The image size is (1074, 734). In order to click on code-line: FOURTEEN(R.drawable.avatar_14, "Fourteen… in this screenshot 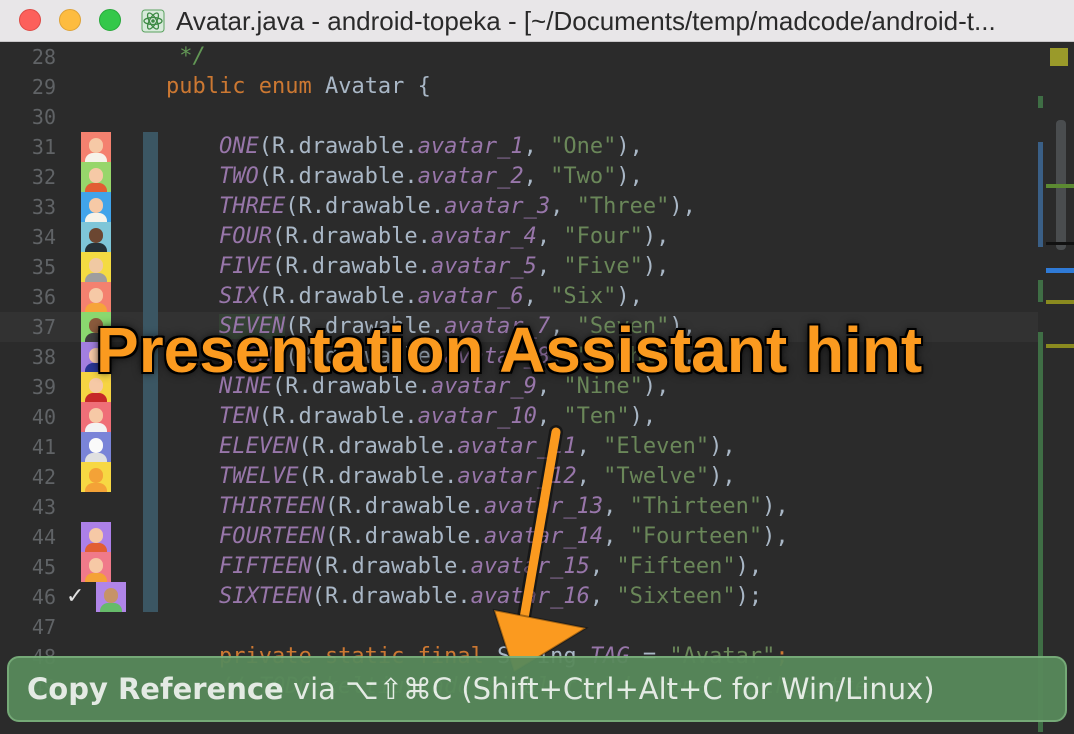, I will do `click(477, 537)`.